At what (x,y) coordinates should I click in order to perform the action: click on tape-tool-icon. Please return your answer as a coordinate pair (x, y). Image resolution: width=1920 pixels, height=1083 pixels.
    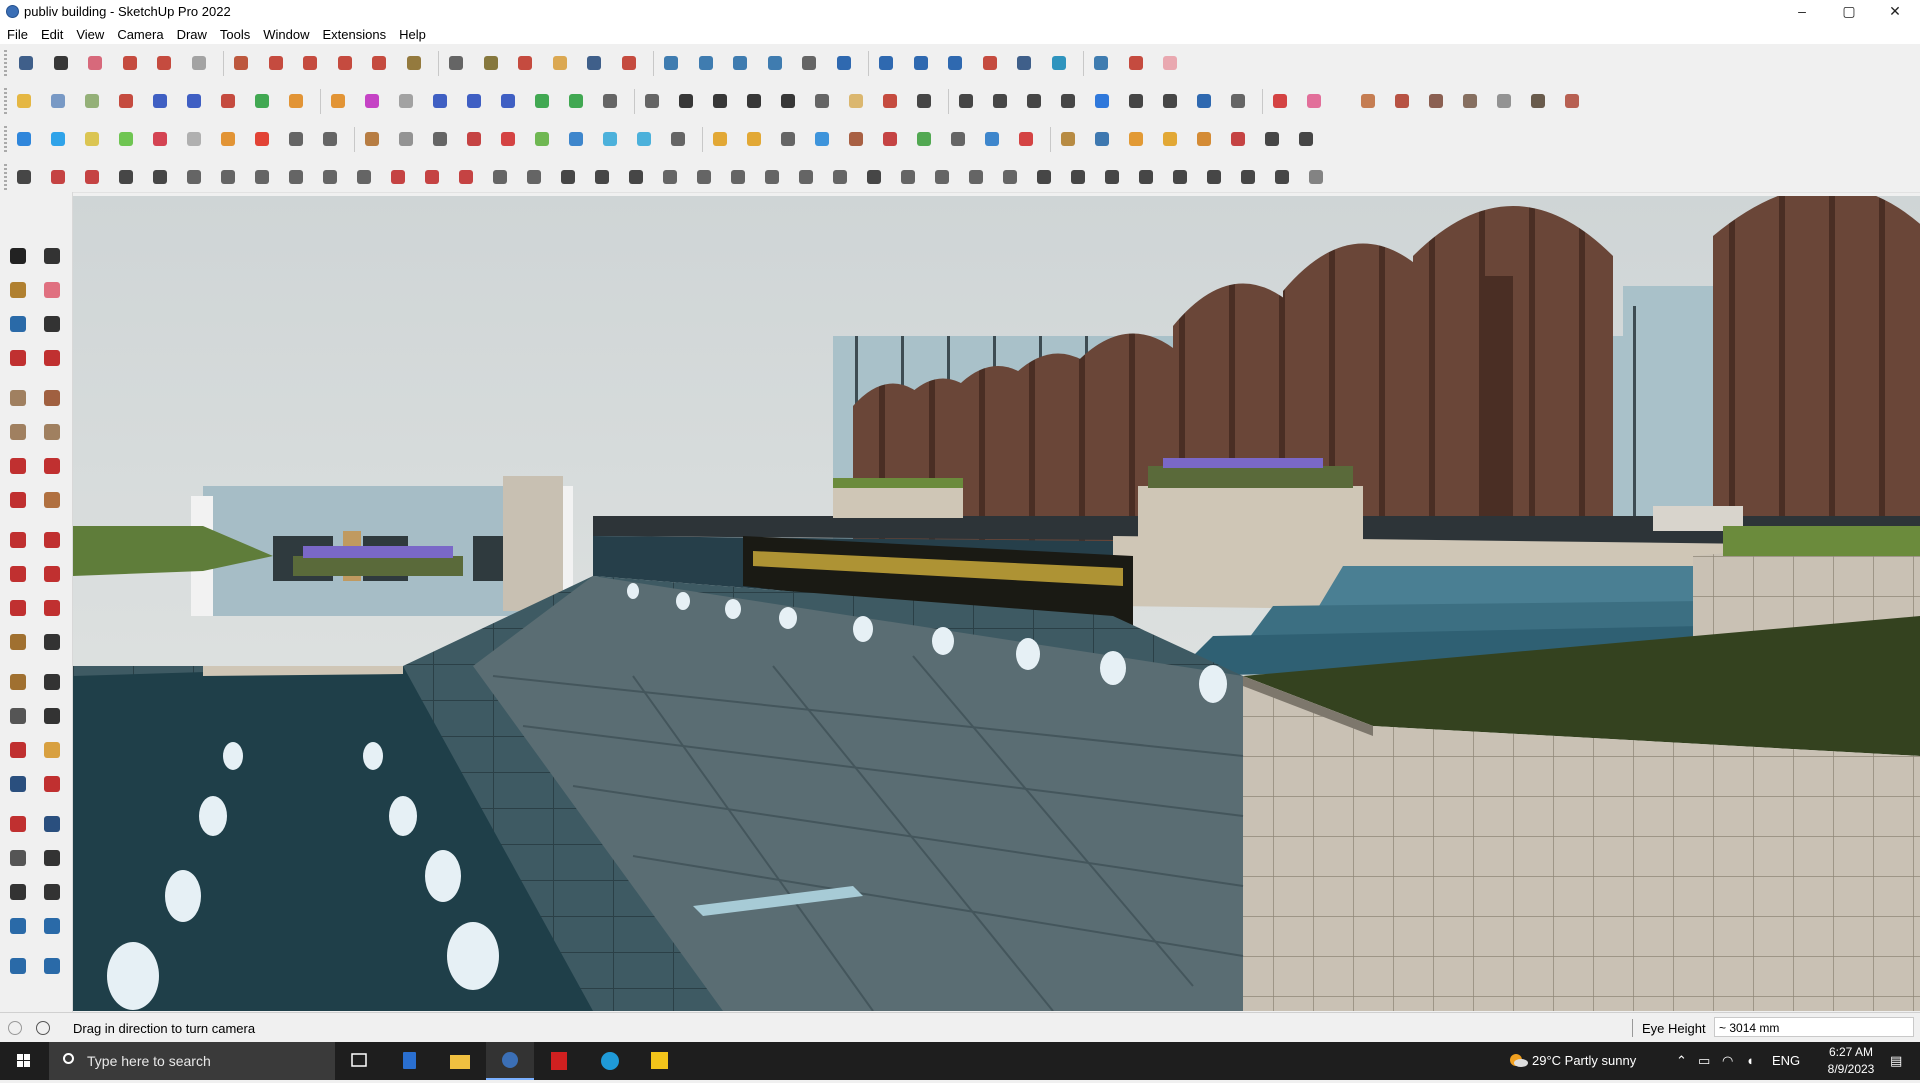
    Looking at the image, I should click on (18, 642).